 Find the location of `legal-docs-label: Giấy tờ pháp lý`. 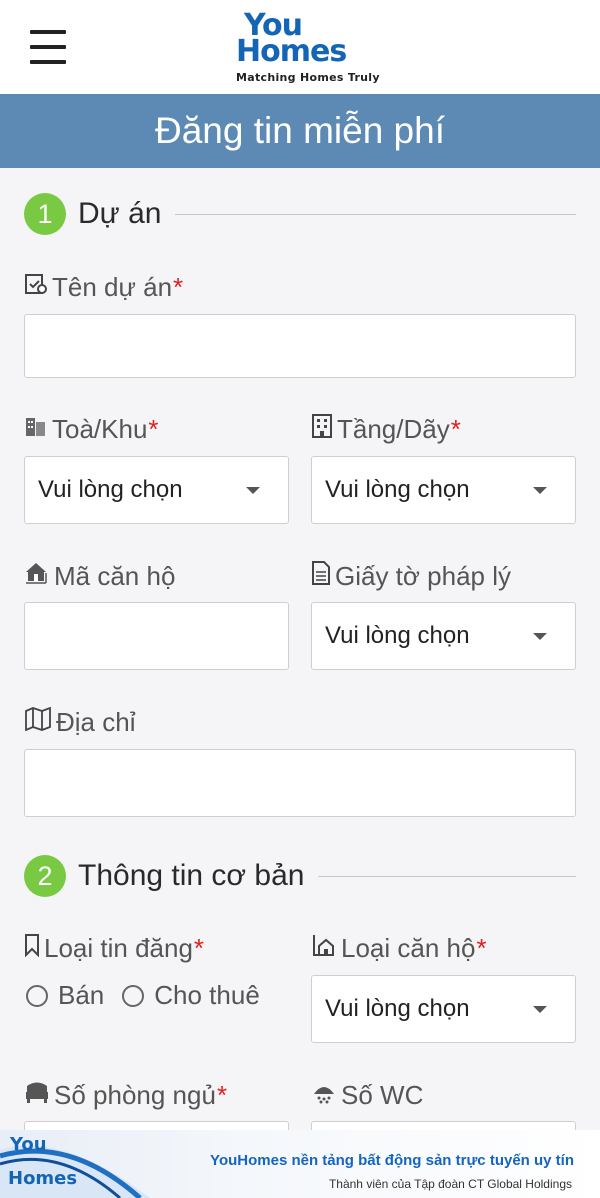

legal-docs-label: Giấy tờ pháp lý is located at coordinates (411, 576).